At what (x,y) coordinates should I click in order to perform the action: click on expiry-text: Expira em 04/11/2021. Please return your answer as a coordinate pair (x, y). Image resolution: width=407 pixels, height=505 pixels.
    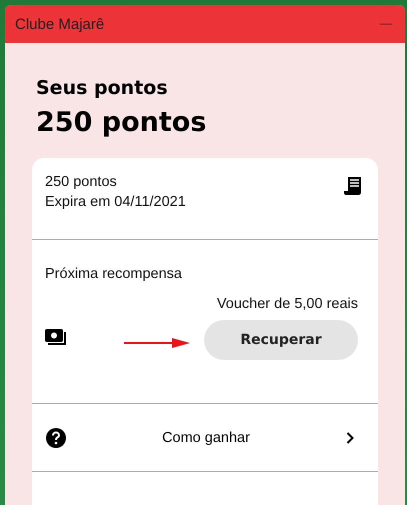
    Looking at the image, I should click on (115, 202).